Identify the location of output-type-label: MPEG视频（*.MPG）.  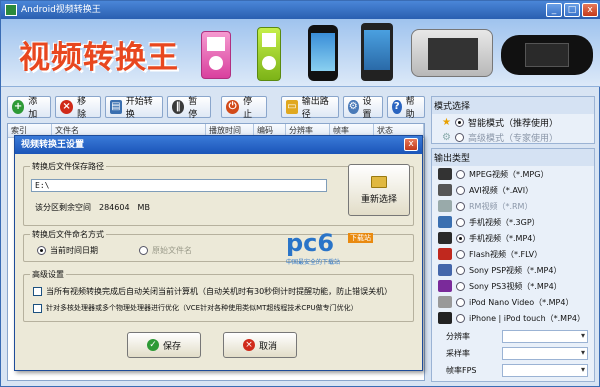
(509, 174).